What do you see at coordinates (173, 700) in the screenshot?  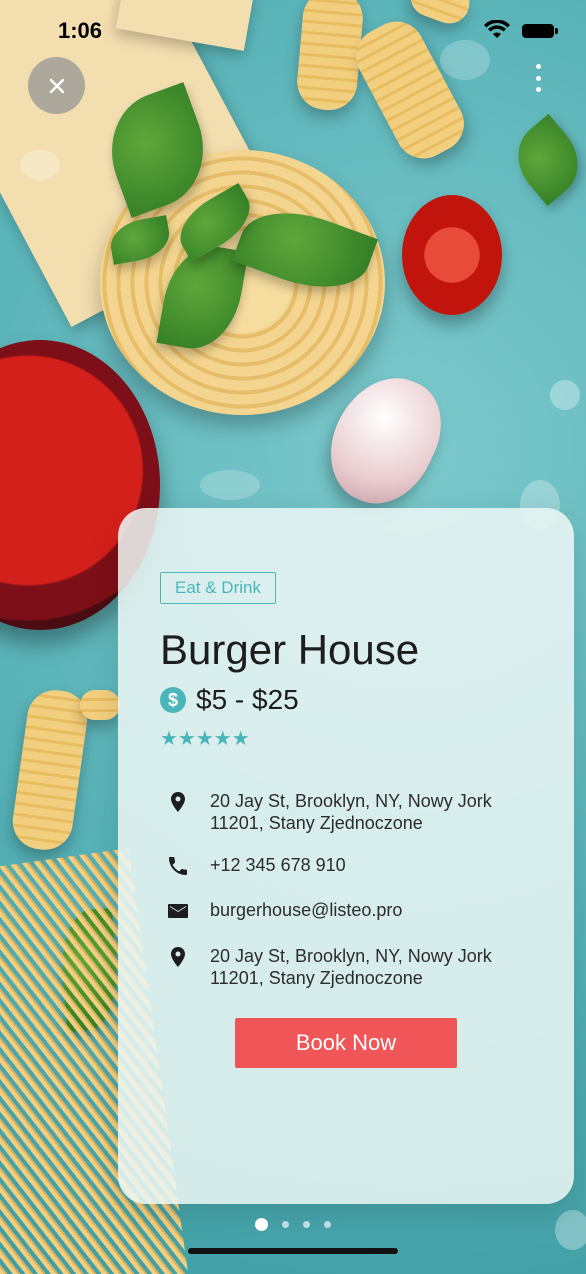 I see `dollar-icon: $` at bounding box center [173, 700].